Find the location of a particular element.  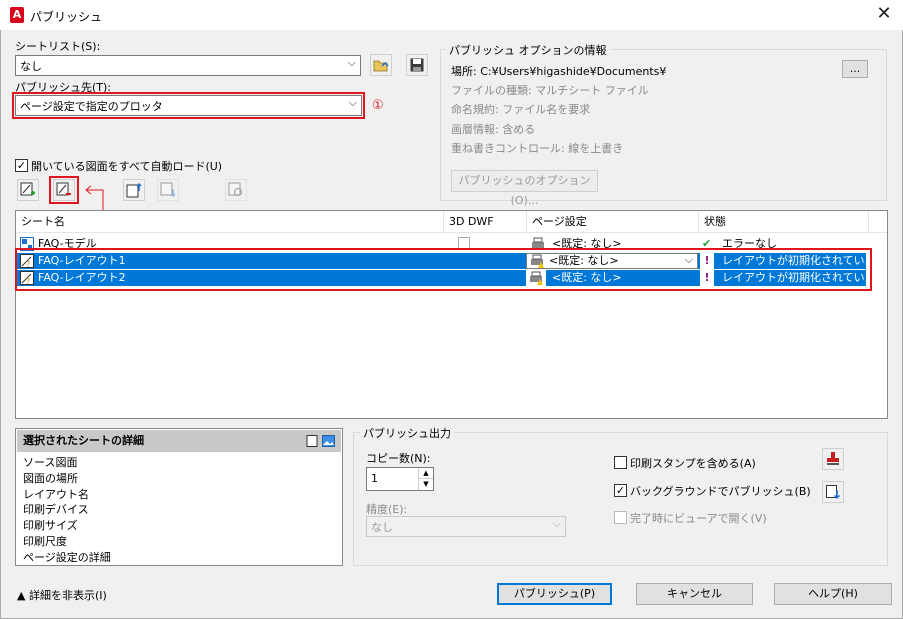

copies-label: コピー数(N): is located at coordinates (398, 458).